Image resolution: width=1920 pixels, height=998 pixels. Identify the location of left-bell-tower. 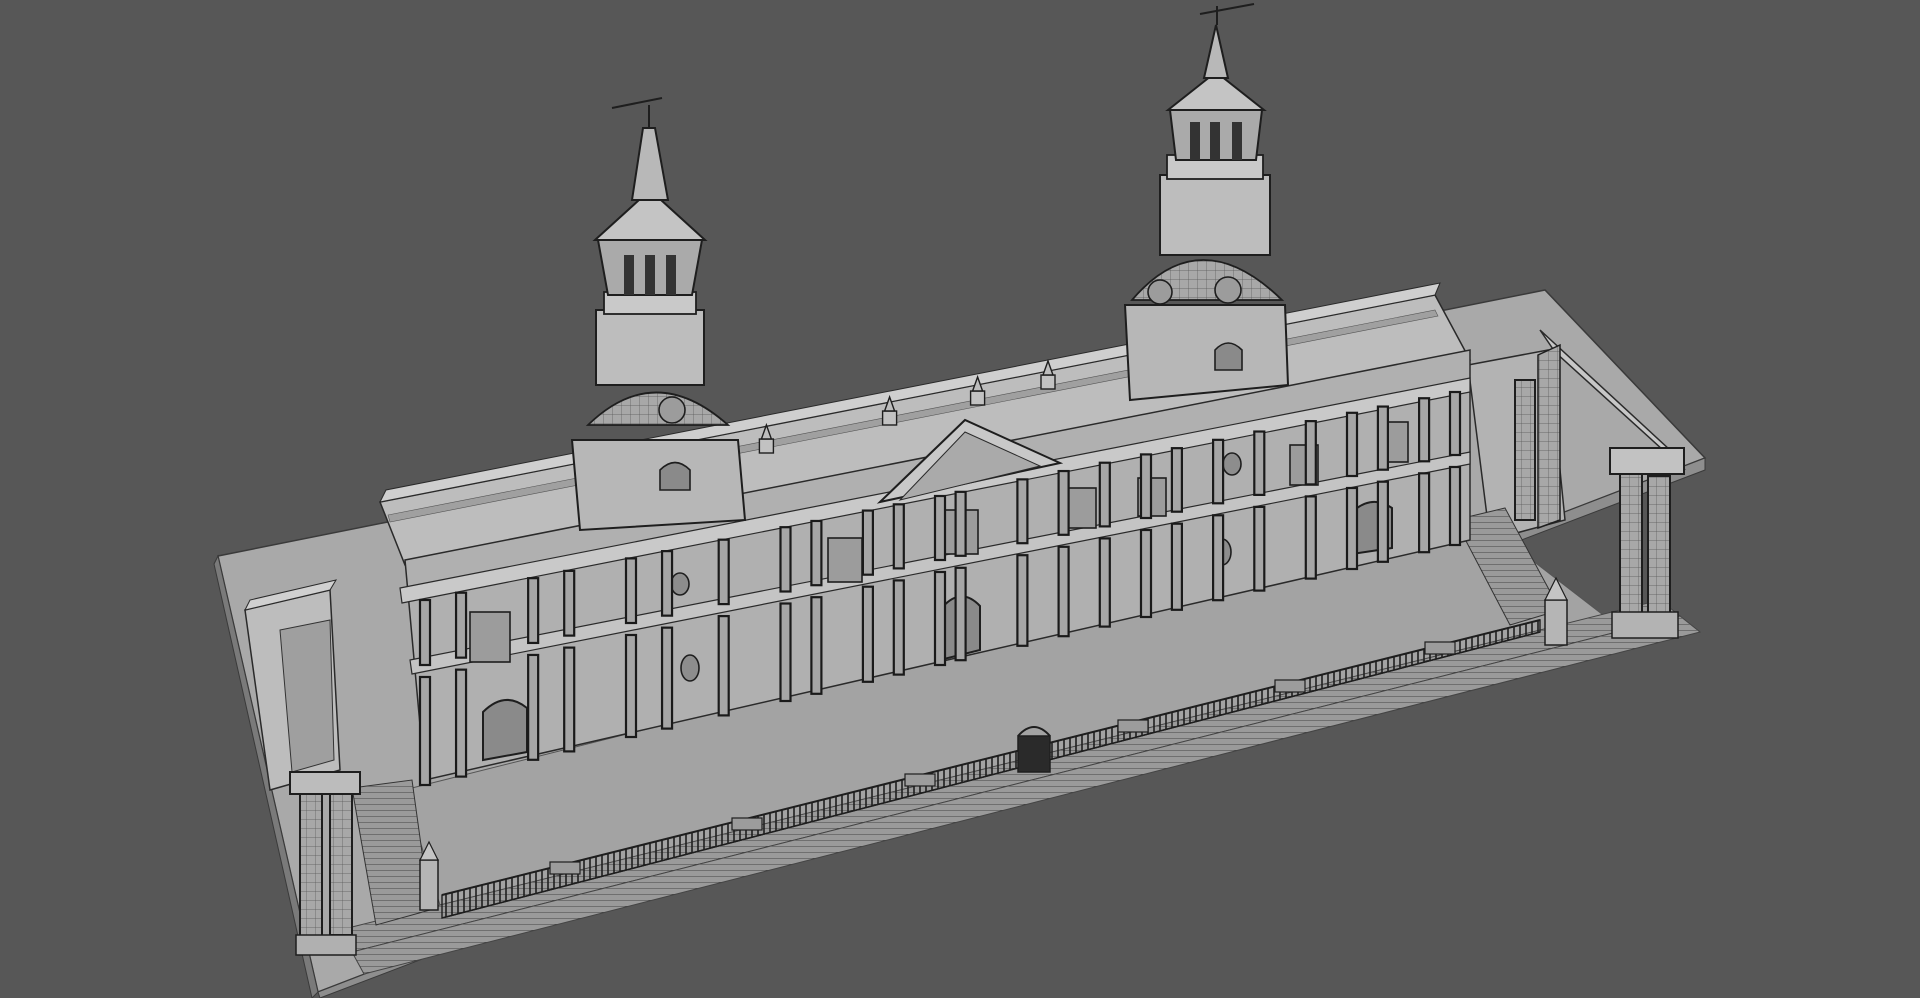
(658, 314).